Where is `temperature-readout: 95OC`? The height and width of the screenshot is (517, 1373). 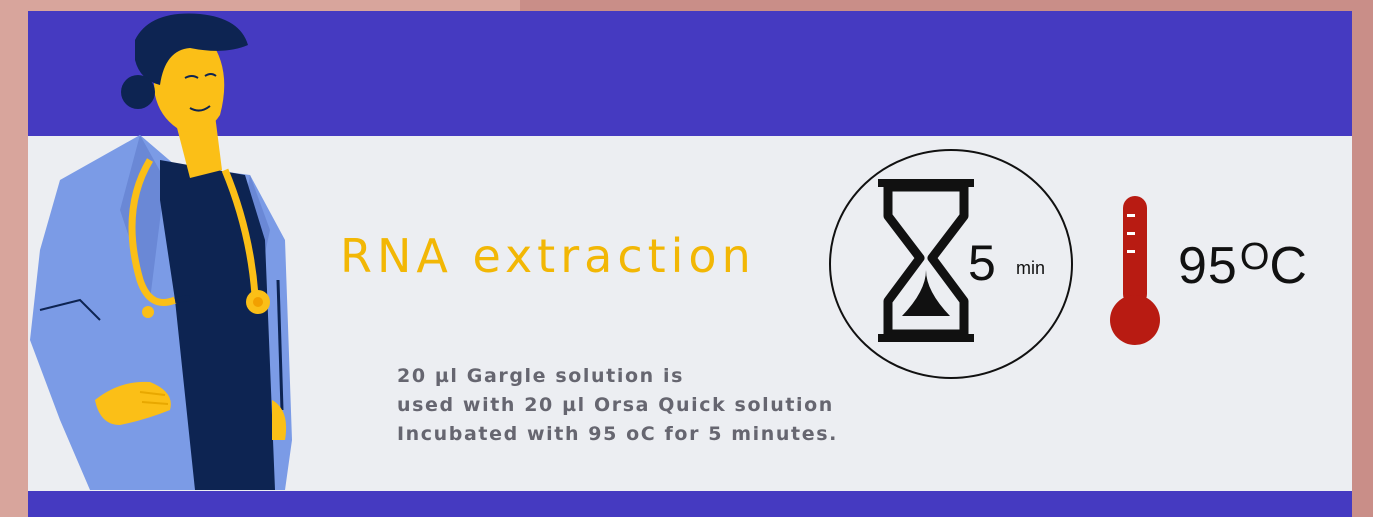 temperature-readout: 95OC is located at coordinates (1242, 266).